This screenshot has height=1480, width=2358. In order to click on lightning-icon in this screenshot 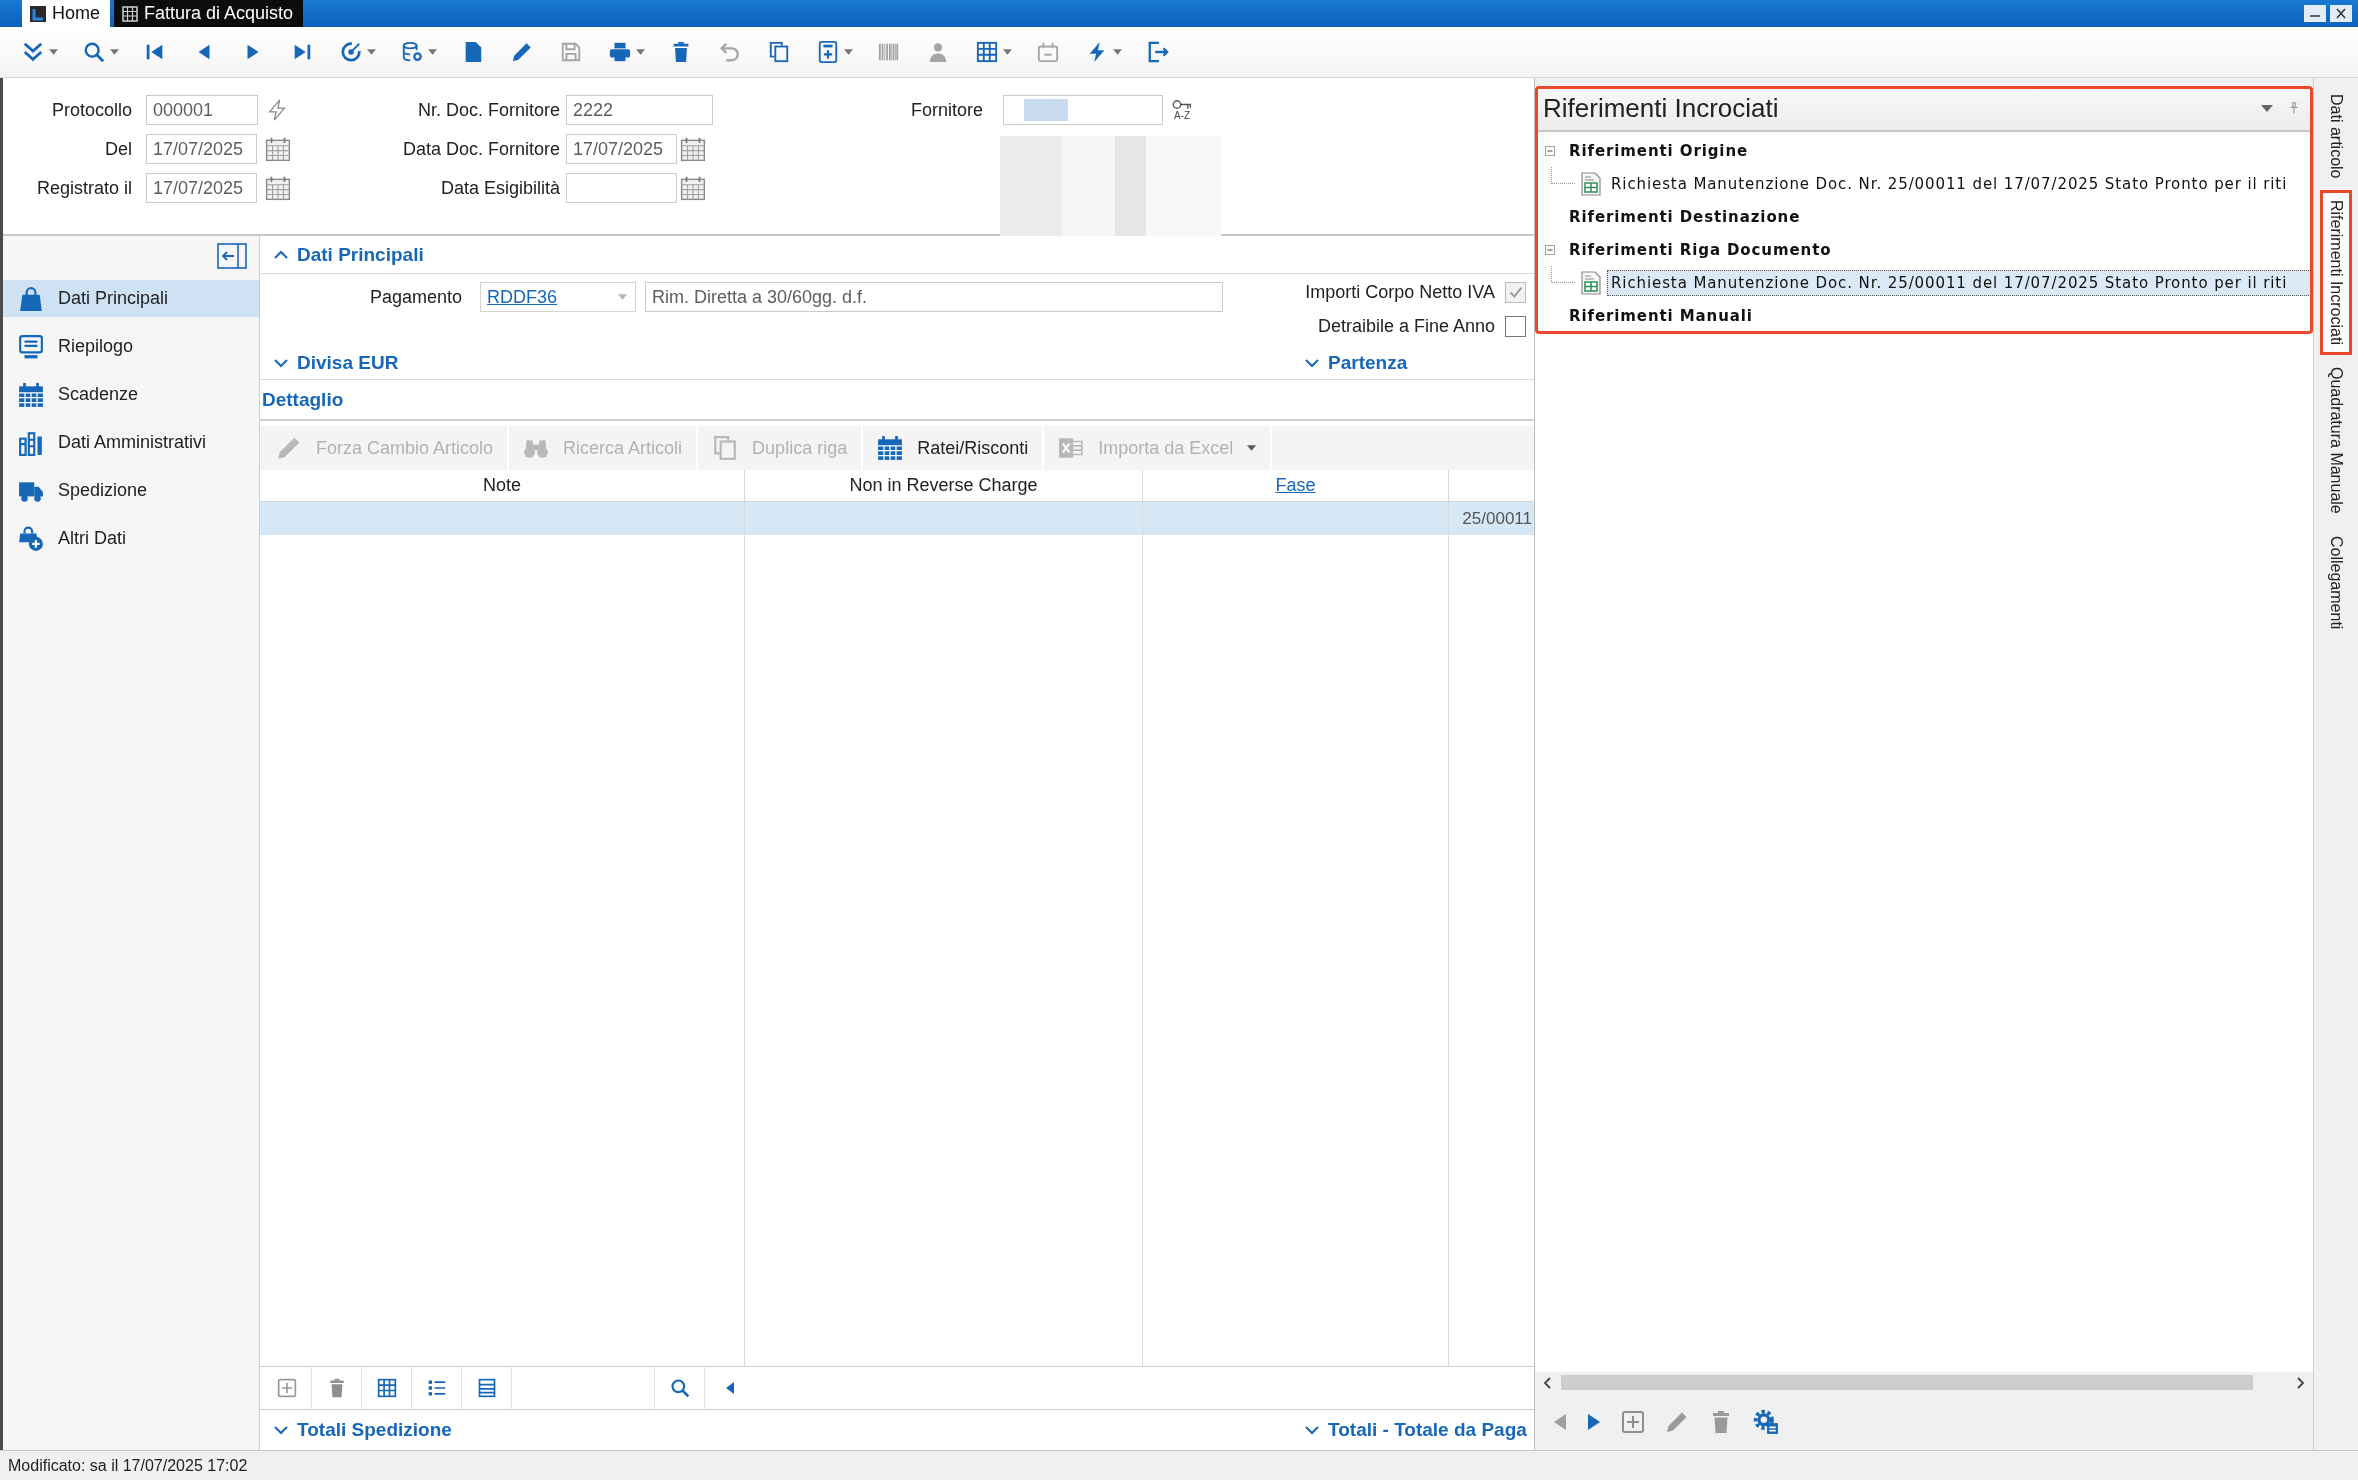, I will do `click(277, 110)`.